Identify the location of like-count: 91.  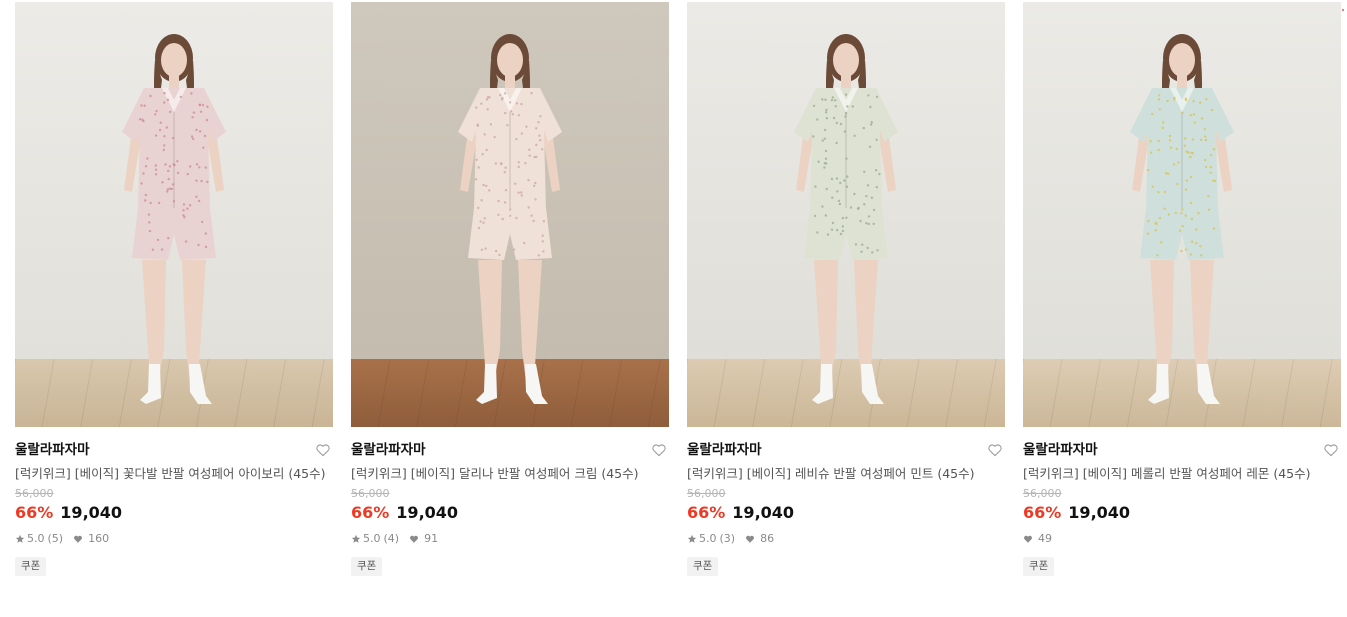
(431, 538).